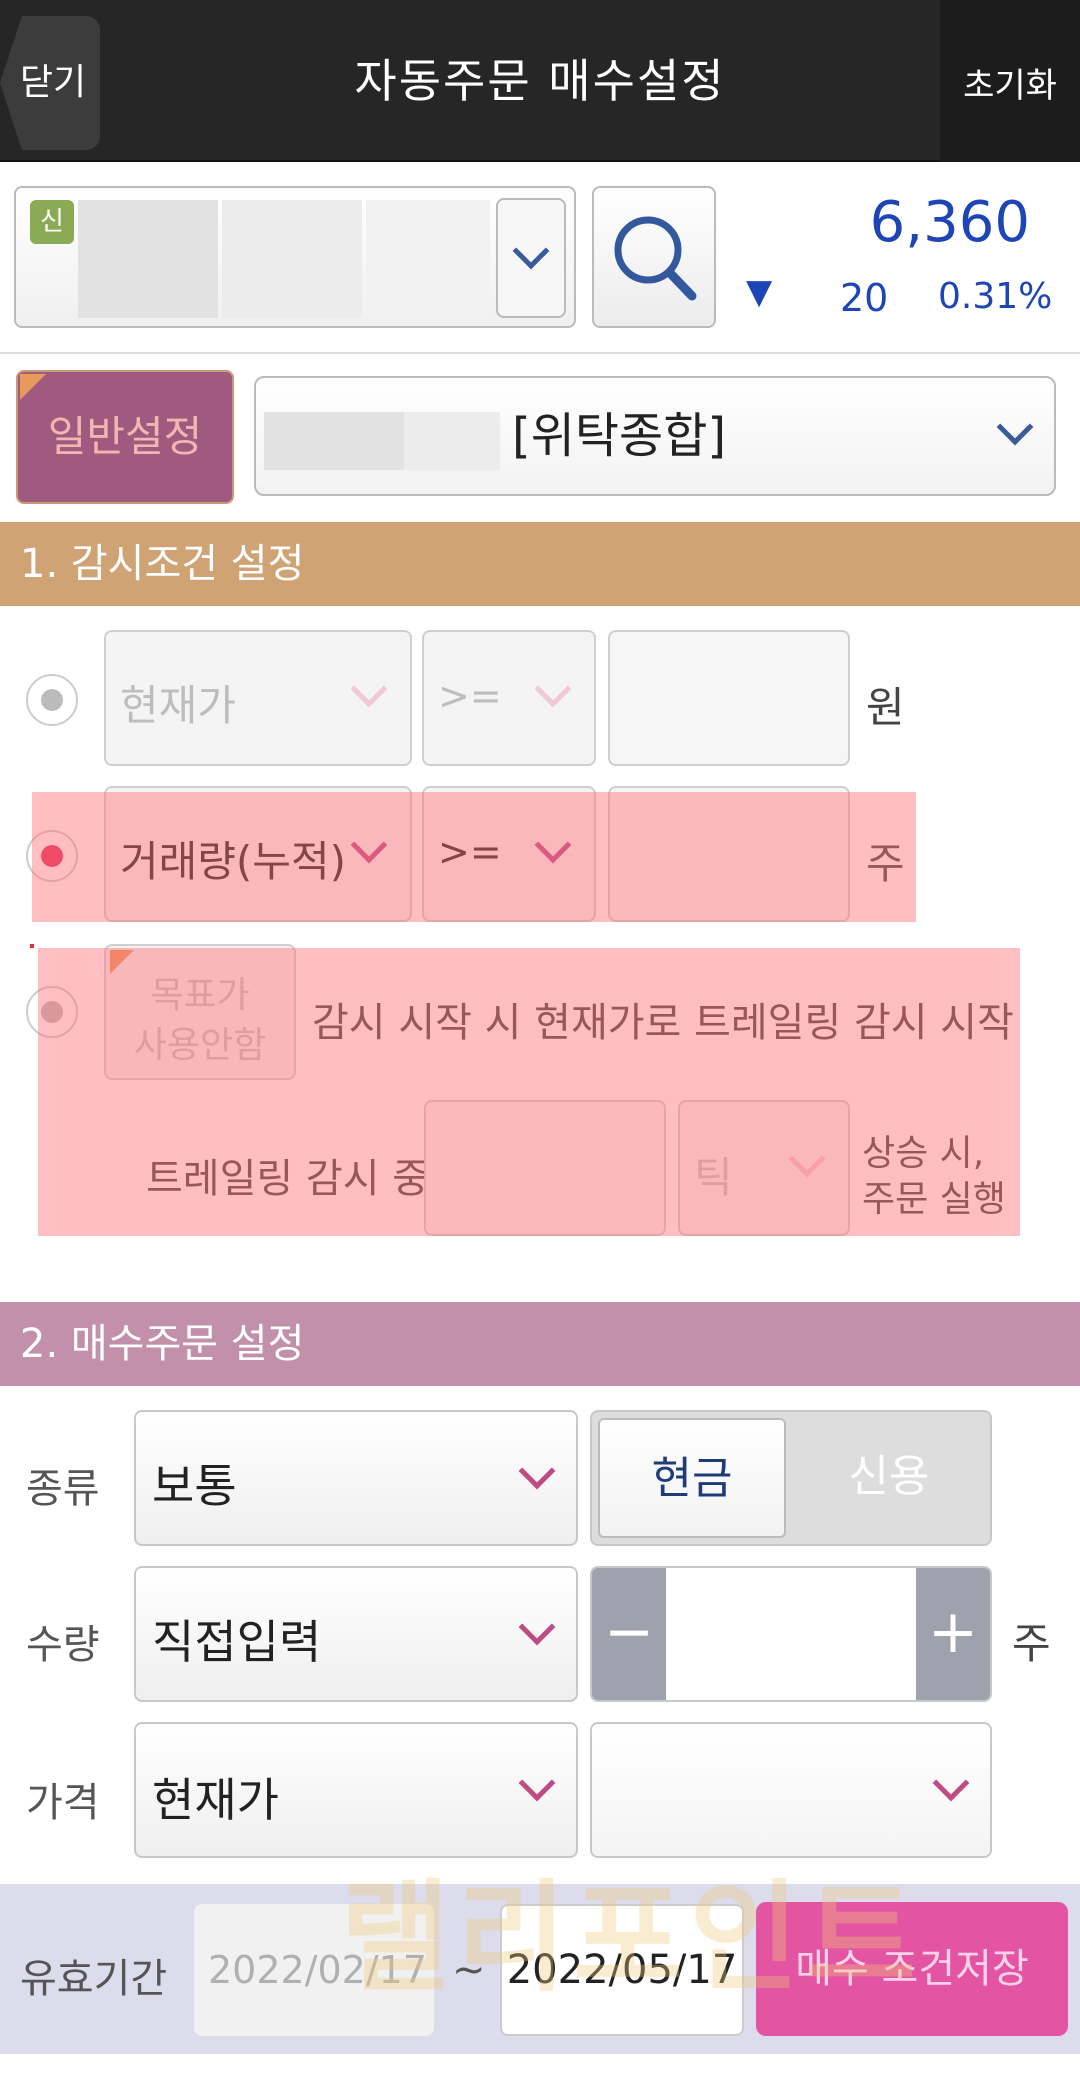 The image size is (1080, 2080). Describe the element at coordinates (63, 1489) in the screenshot. I see `type-label: 종류` at that location.